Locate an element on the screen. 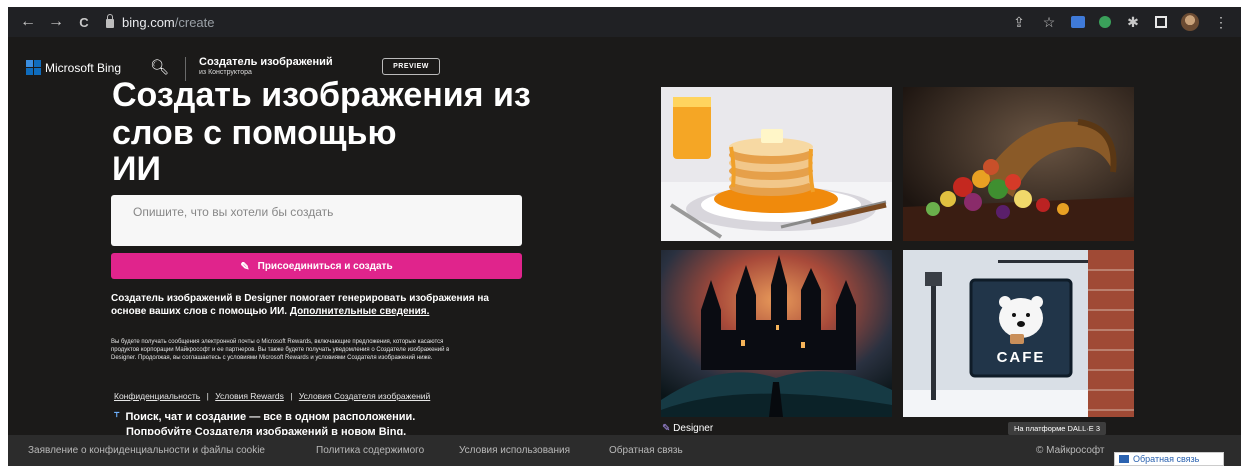 Image resolution: width=1245 pixels, height=466 pixels. creator-terms-link: Условия Создателя изображений is located at coordinates (364, 396).